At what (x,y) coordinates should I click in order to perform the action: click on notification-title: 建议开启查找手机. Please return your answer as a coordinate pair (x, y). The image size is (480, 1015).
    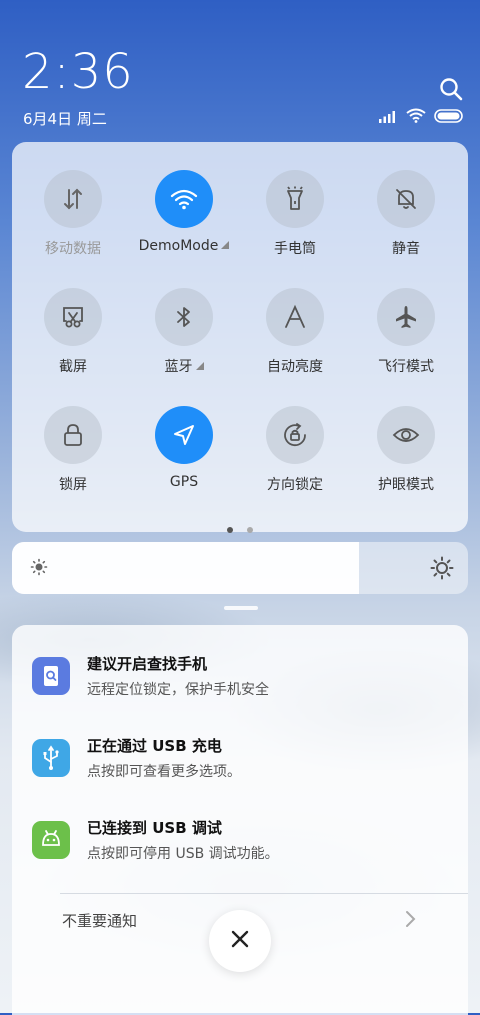
    Looking at the image, I should click on (147, 664).